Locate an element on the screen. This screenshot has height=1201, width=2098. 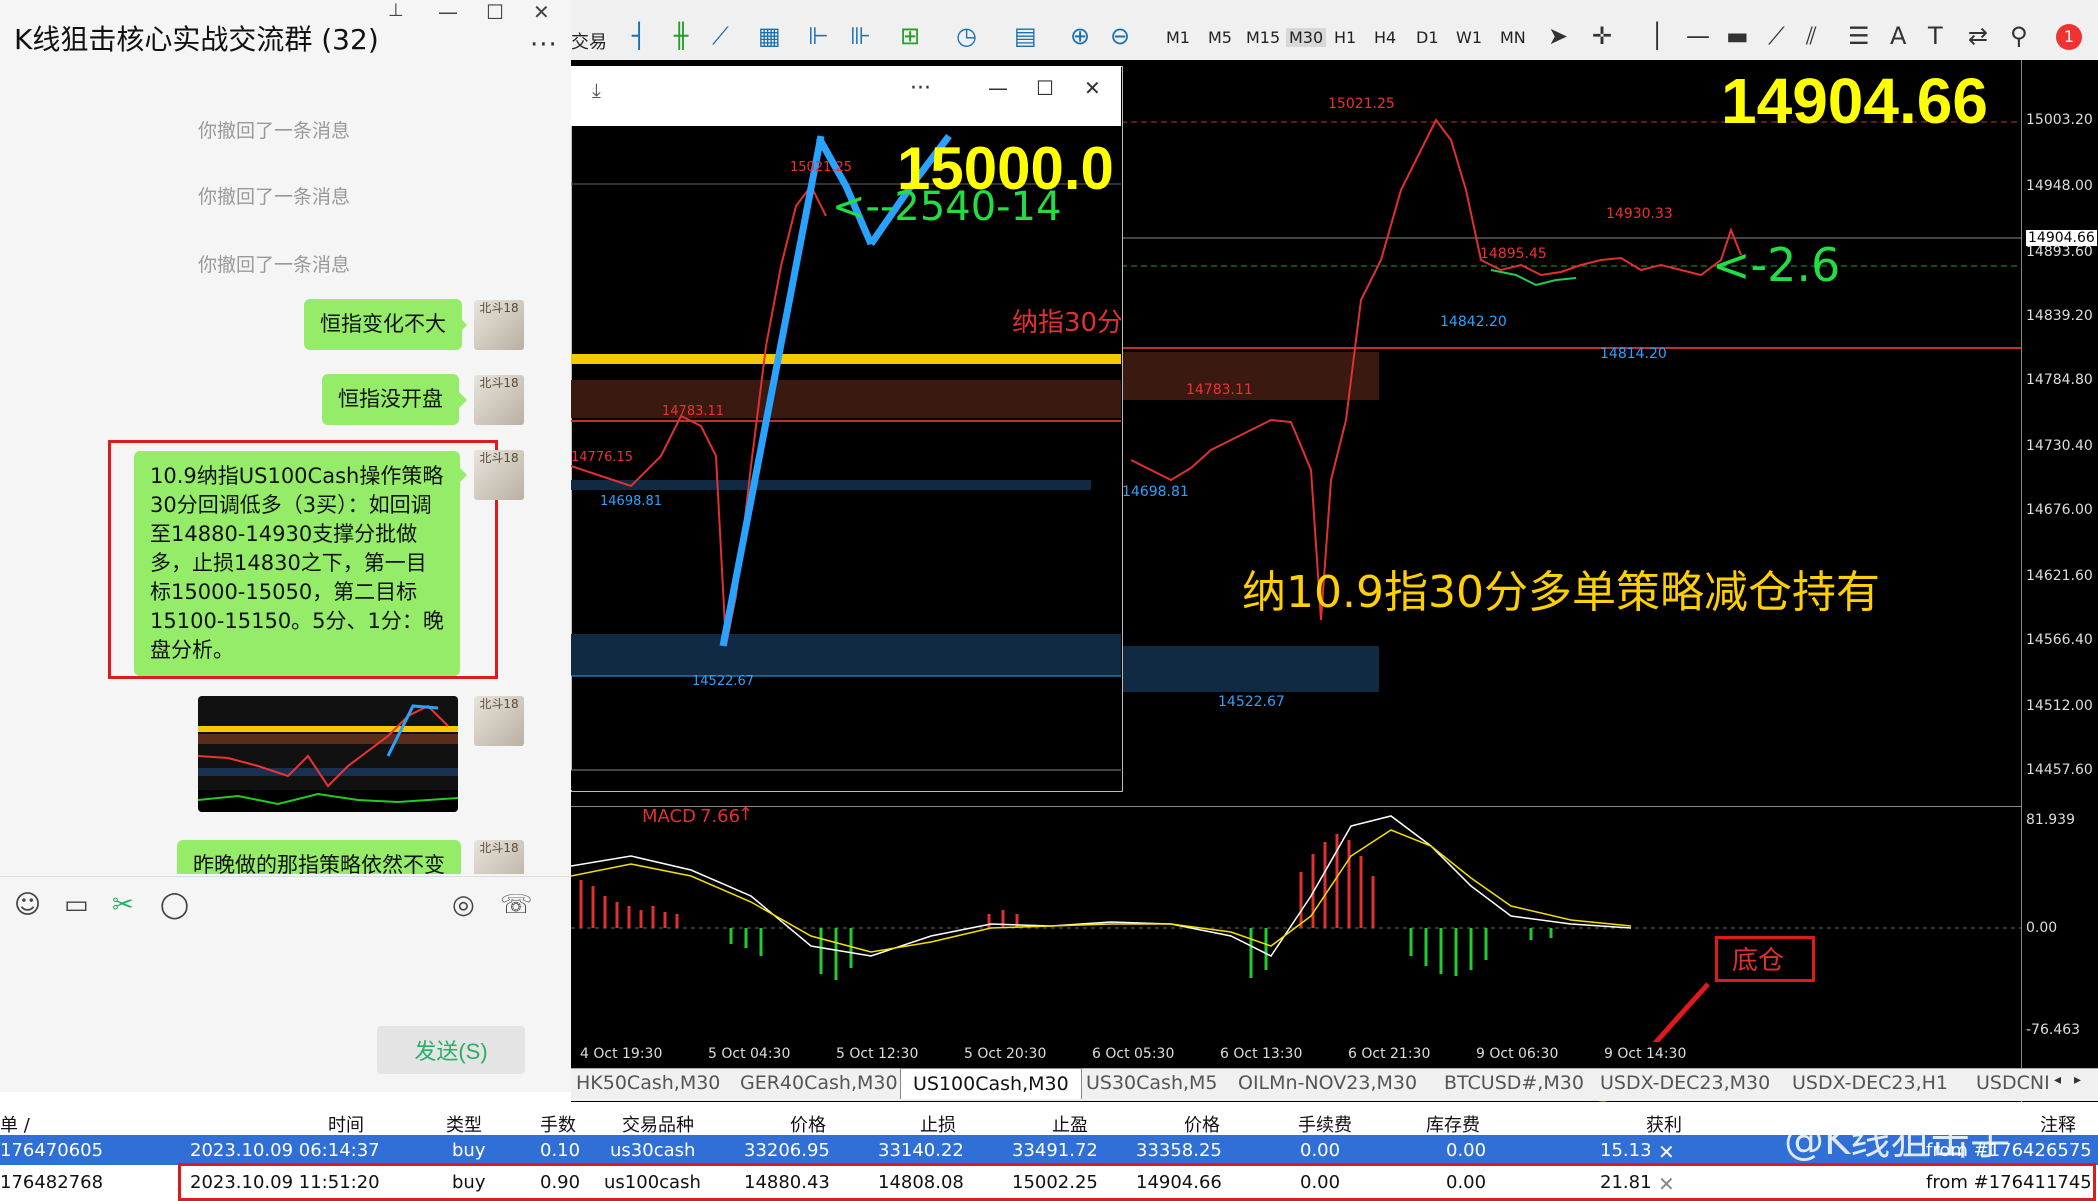
more-options-icon: ··· is located at coordinates (544, 45).